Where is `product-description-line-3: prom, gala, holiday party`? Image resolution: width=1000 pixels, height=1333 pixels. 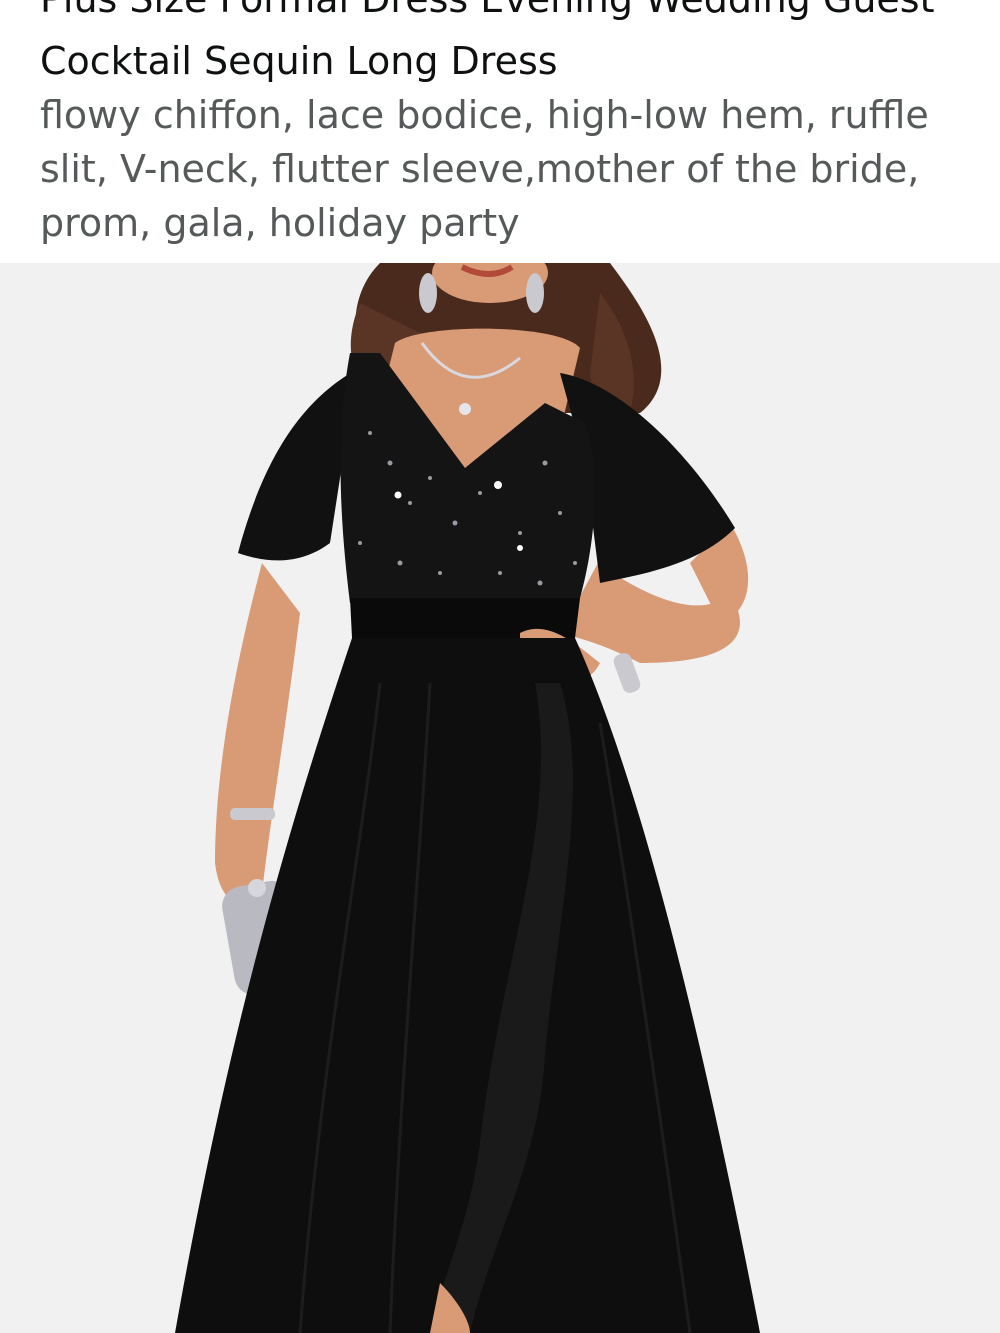 product-description-line-3: prom, gala, holiday party is located at coordinates (280, 223).